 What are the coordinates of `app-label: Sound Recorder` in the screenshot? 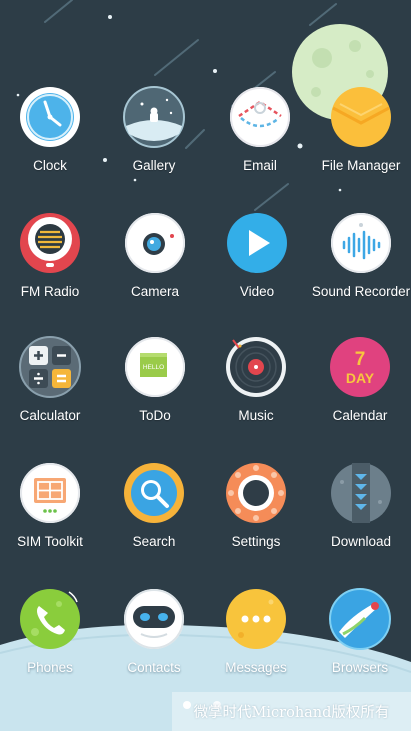 It's located at (361, 291).